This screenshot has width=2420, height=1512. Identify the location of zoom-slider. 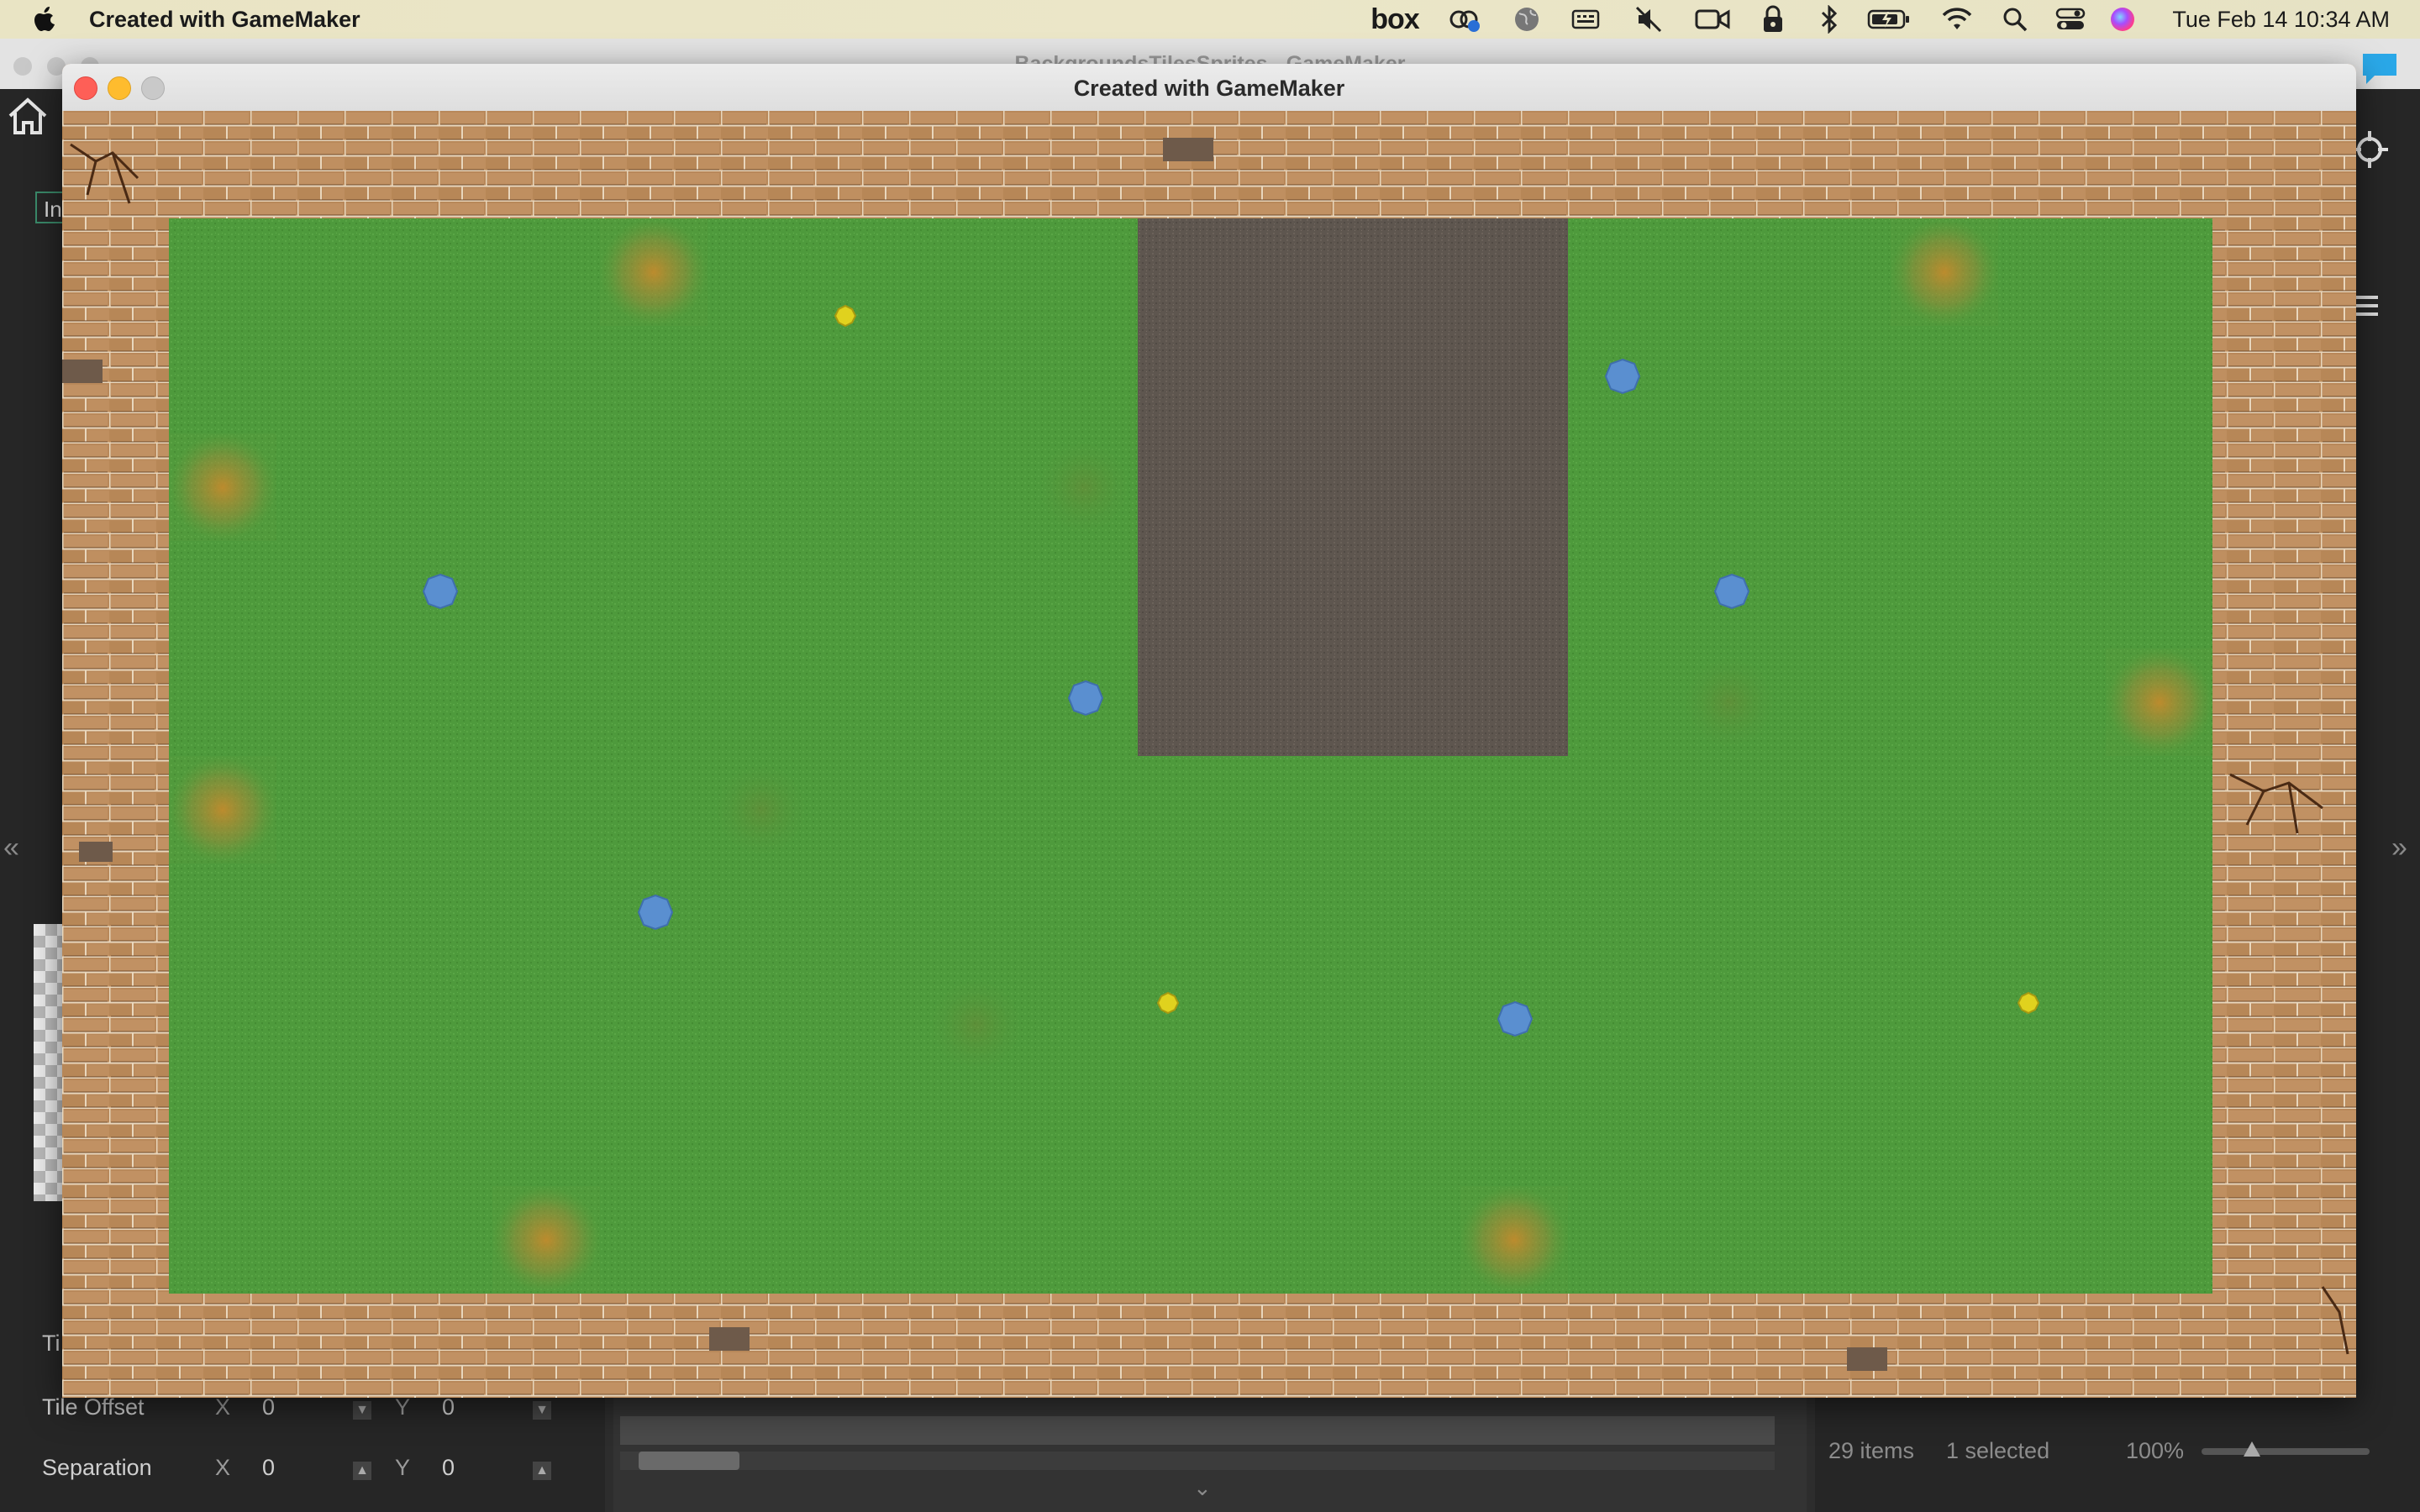
(2286, 1451).